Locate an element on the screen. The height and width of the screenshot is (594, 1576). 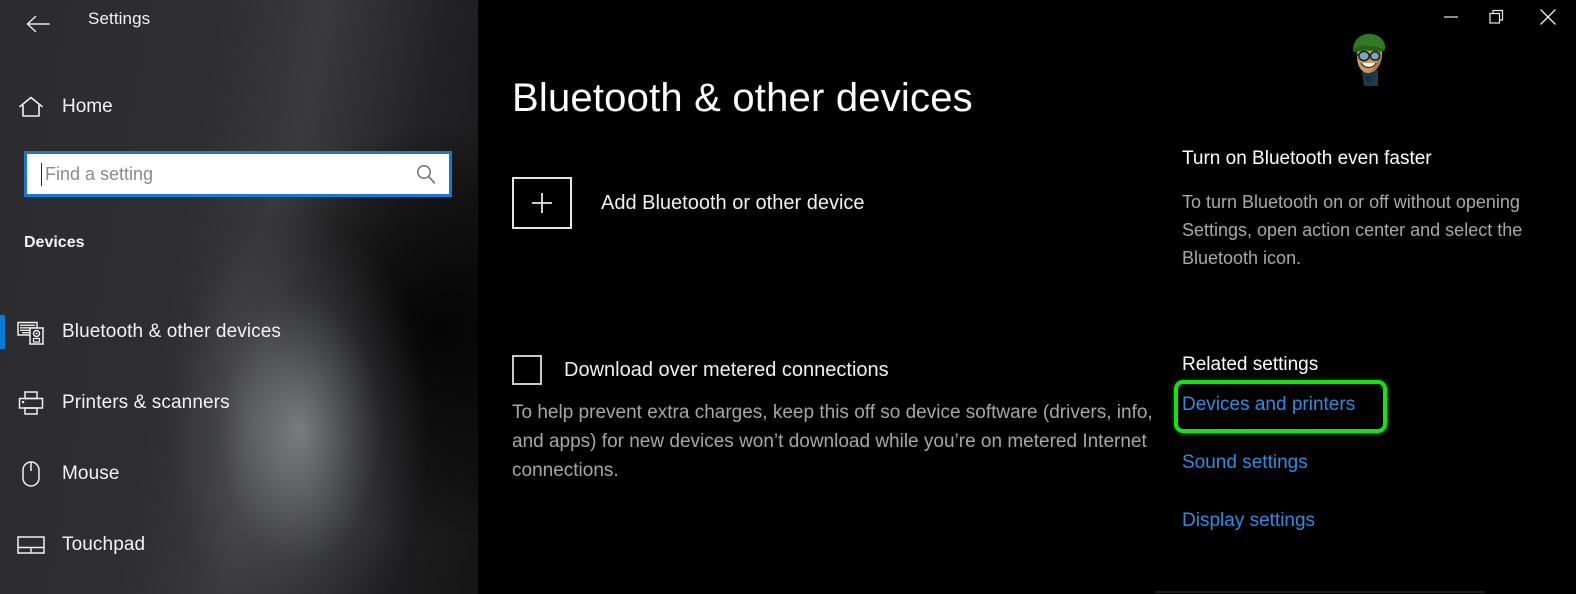
sidebar-item-touchpad: Touchpad is located at coordinates (239, 545).